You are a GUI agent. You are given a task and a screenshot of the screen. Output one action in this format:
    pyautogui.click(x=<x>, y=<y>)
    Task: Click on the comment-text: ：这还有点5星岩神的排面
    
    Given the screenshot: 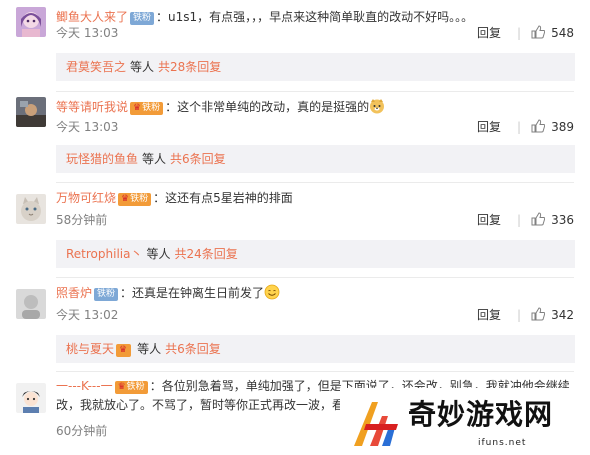 What is the action you would take?
    pyautogui.click(x=223, y=198)
    